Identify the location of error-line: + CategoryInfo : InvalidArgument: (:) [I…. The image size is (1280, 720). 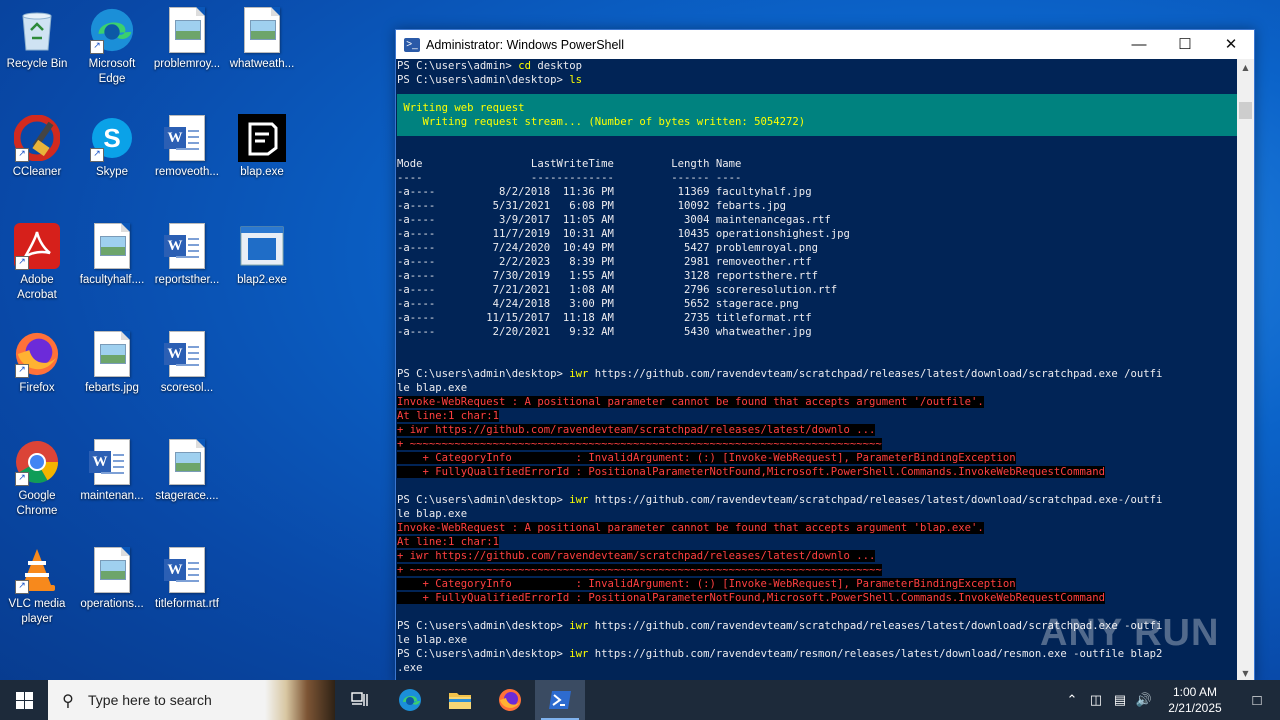
(817, 584).